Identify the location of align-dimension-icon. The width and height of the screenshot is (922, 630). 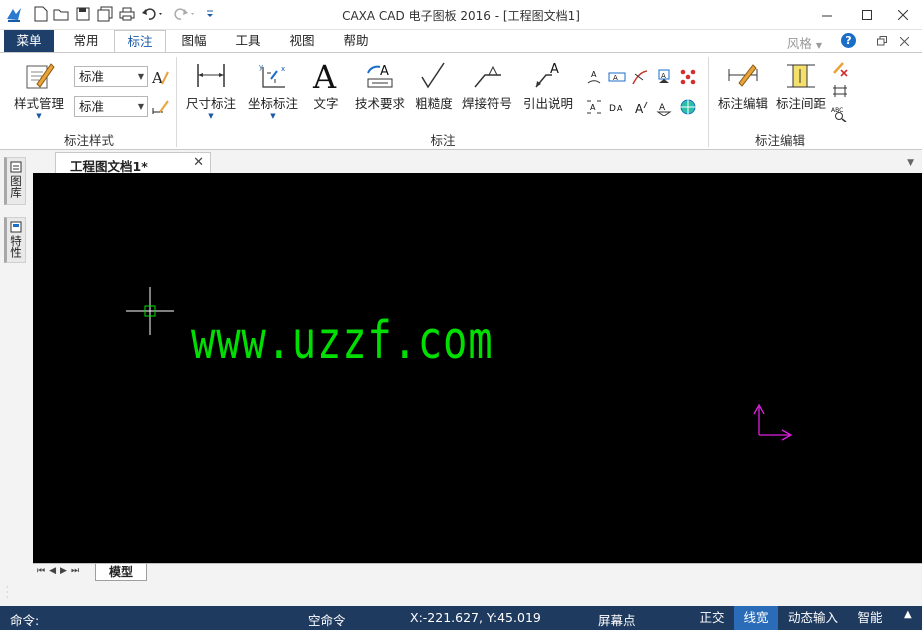
(840, 91).